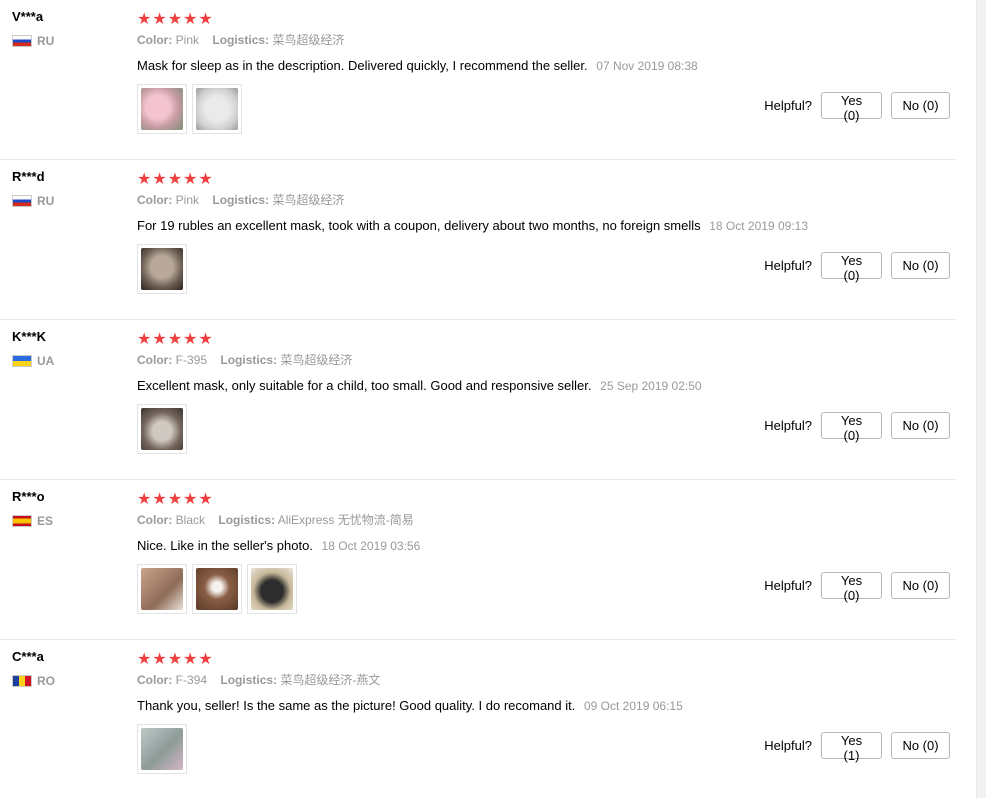  Describe the element at coordinates (22, 681) in the screenshot. I see `romania-flag-icon` at that location.